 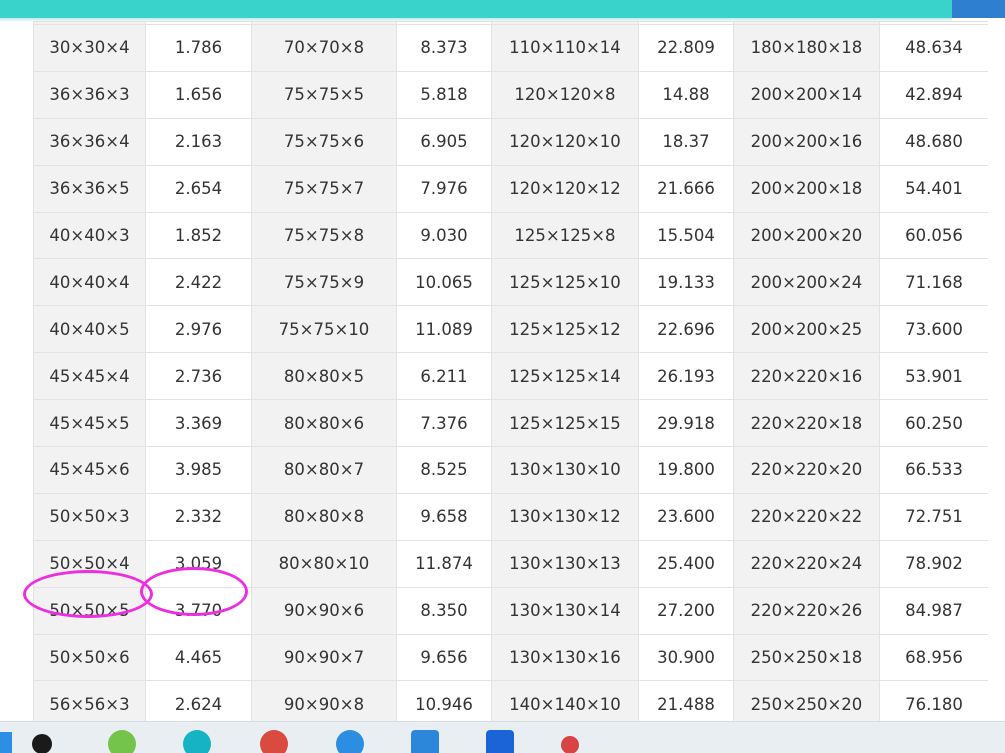 What do you see at coordinates (444, 470) in the screenshot?
I see `weight-cell: 8.525` at bounding box center [444, 470].